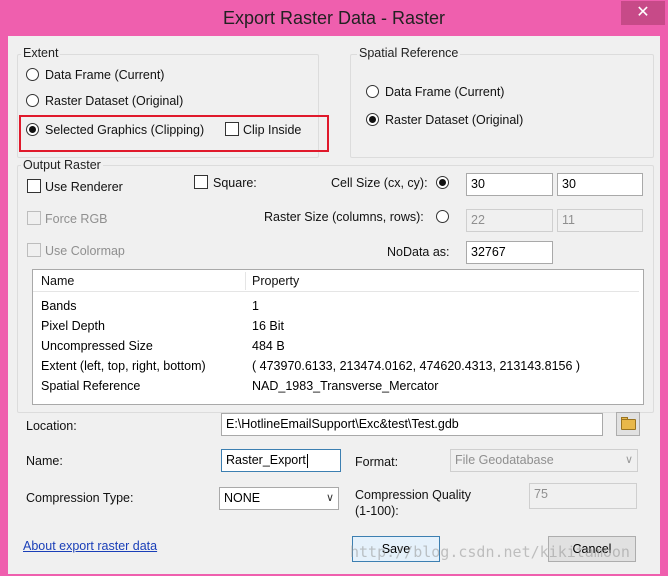  Describe the element at coordinates (275, 281) in the screenshot. I see `column-header-property: Property` at that location.